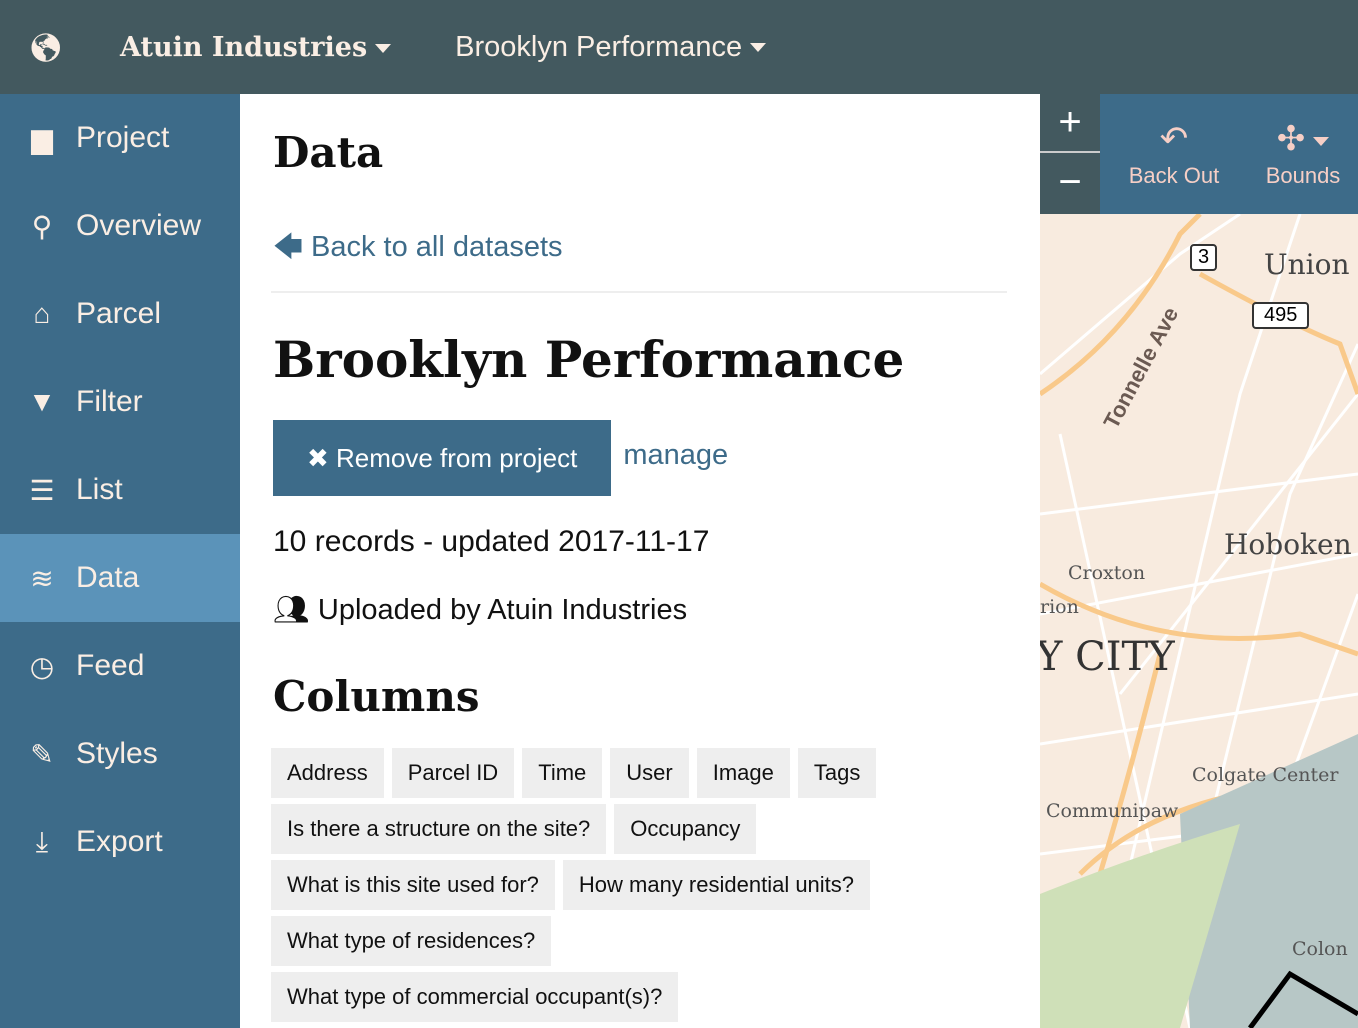 Image resolution: width=1358 pixels, height=1028 pixels. I want to click on column-tag: What type of commercial occupant(s)?, so click(475, 997).